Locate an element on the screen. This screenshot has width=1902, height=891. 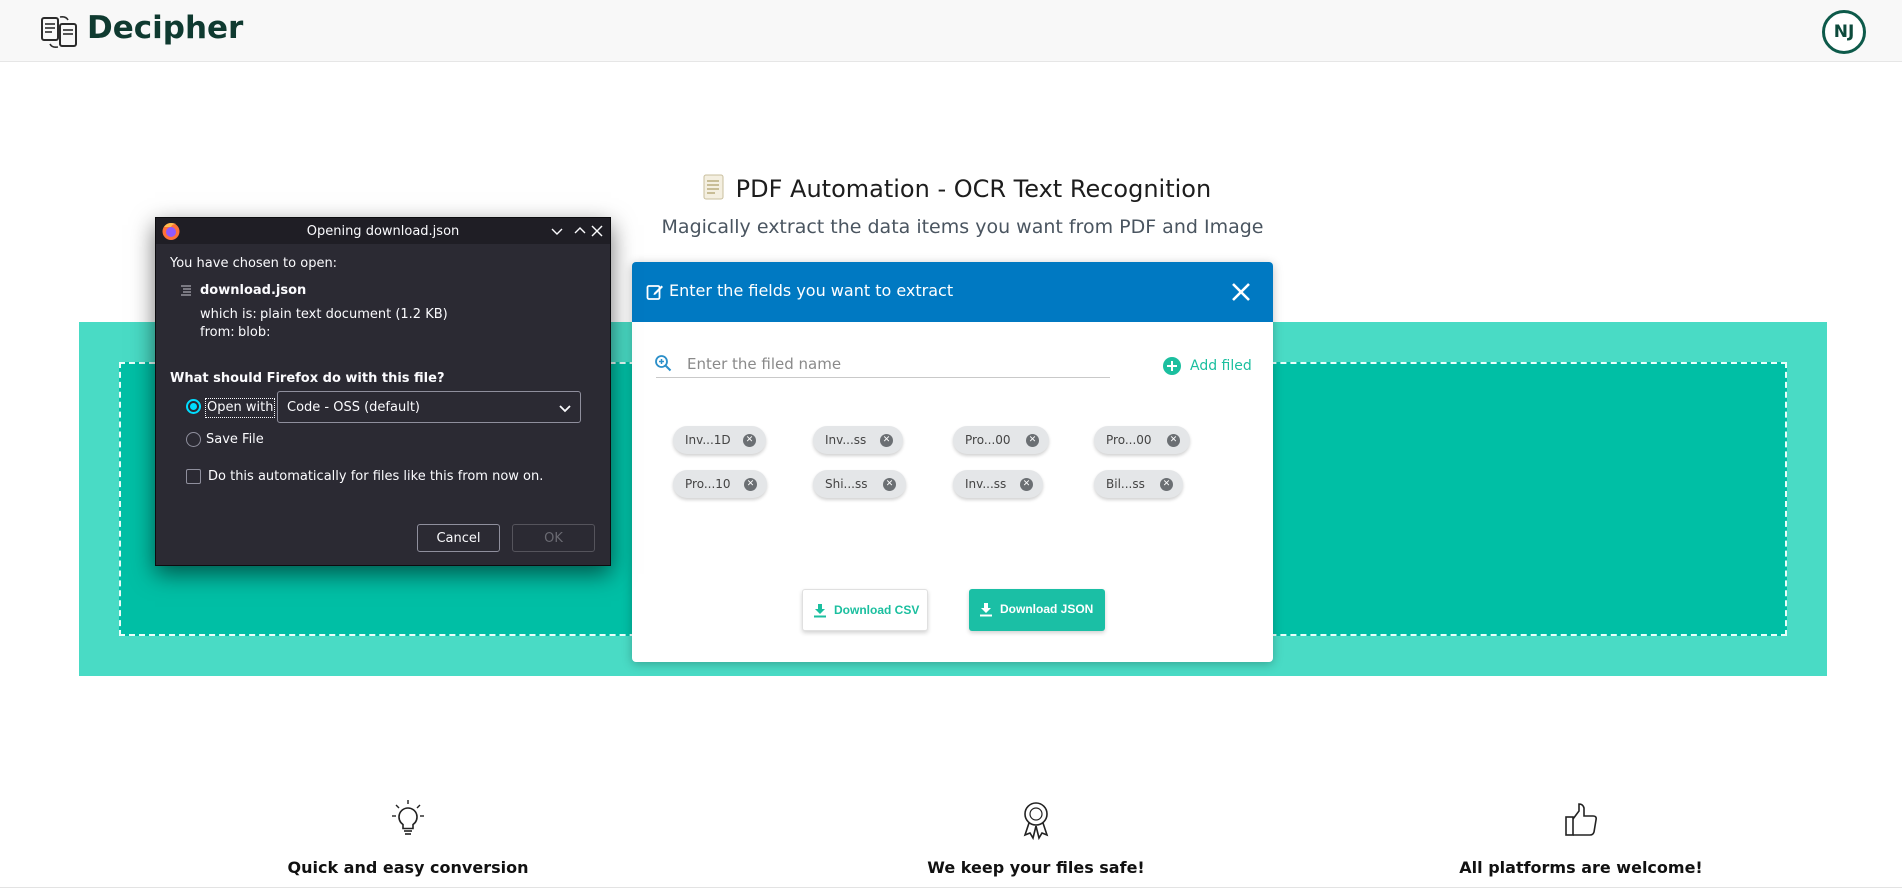
field-chip-label: Bil...ss is located at coordinates (1125, 484).